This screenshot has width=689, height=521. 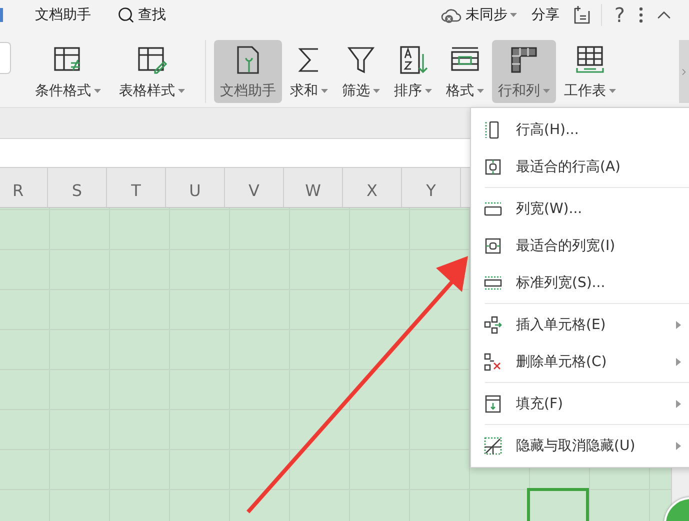 I want to click on search-button: 查找, so click(x=141, y=15).